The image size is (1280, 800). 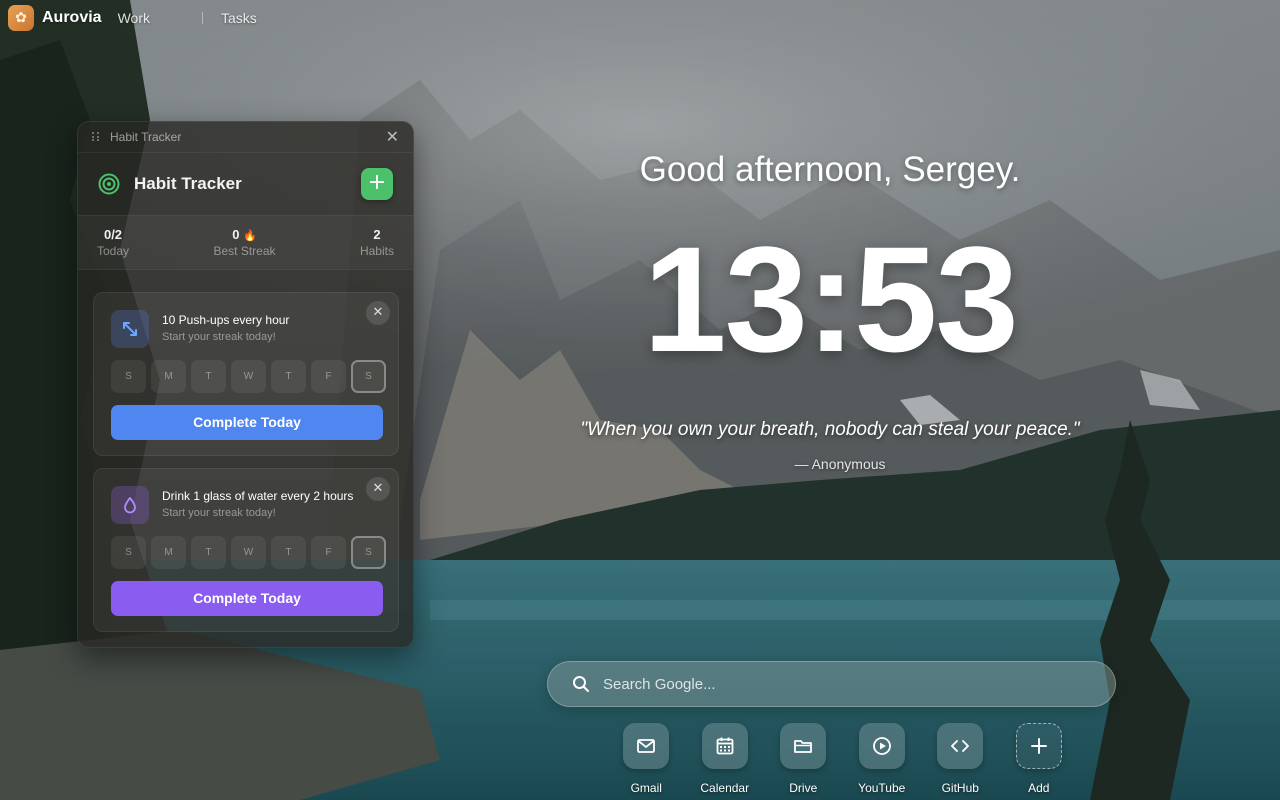 I want to click on shortcut-github: GitHub, so click(x=960, y=759).